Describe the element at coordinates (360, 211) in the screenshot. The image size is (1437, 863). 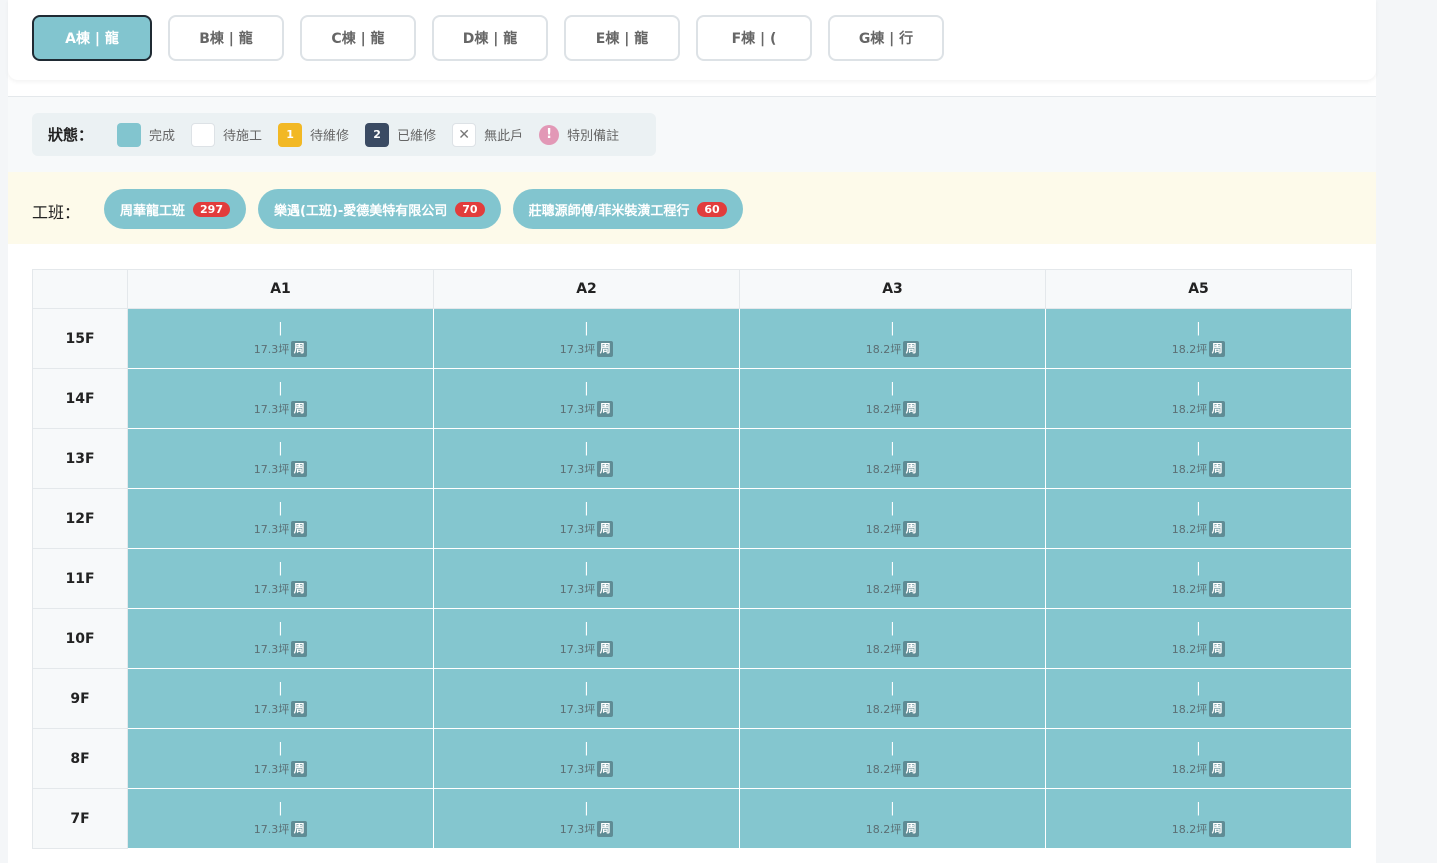
I see `crew-name: 樂遇(工班)-愛德美特有限公司` at that location.